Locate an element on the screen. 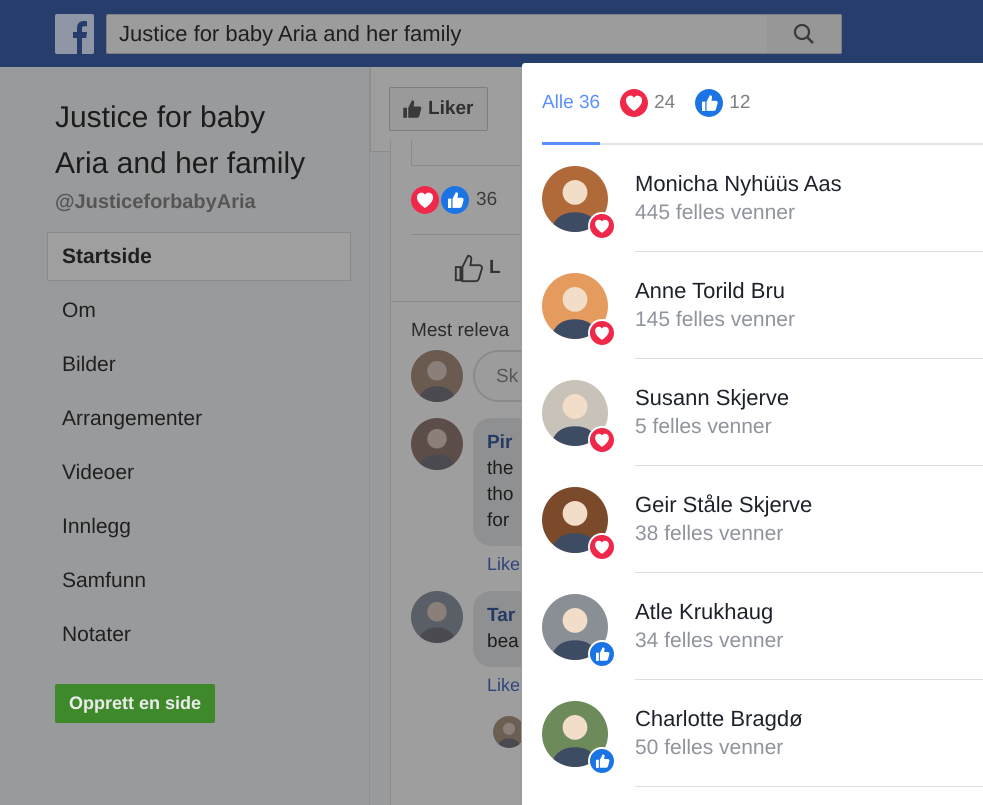 This screenshot has height=805, width=983. mutual-friends: 145 felles venner is located at coordinates (715, 320).